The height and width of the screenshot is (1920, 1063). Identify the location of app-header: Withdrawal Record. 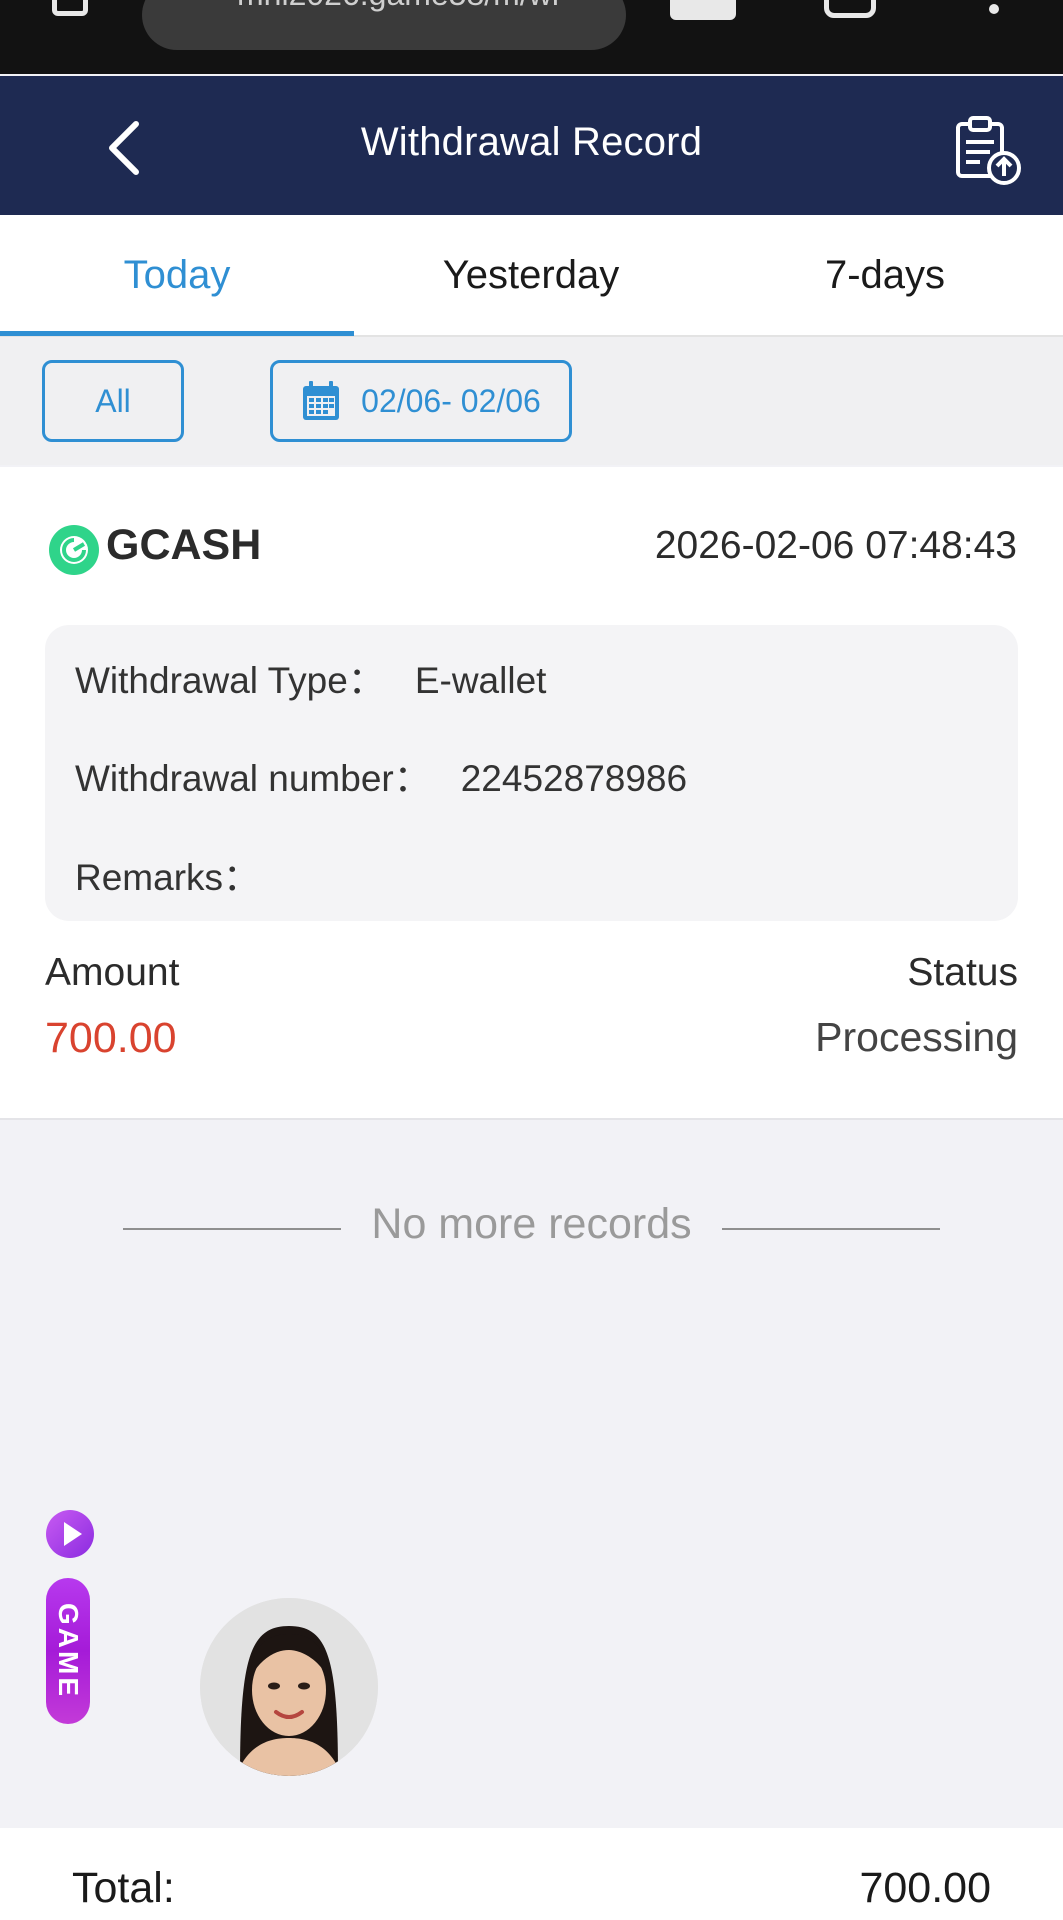
(531, 145).